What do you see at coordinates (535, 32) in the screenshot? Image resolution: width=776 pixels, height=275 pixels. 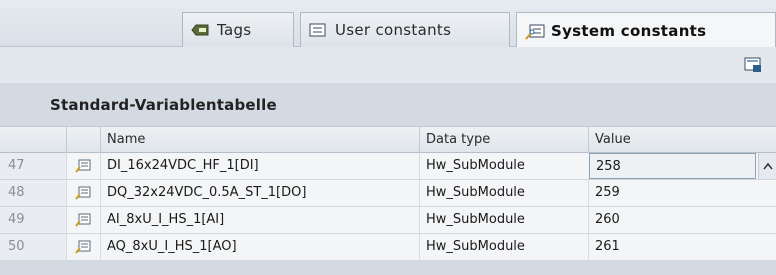 I see `system-constants-icon` at bounding box center [535, 32].